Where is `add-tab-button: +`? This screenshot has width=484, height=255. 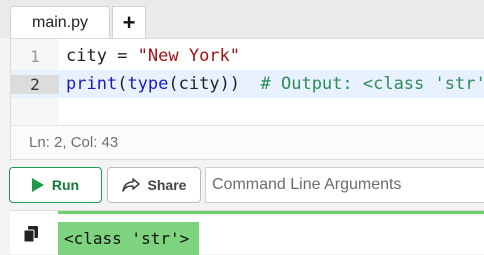 add-tab-button: + is located at coordinates (129, 22).